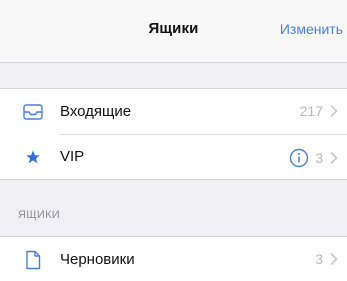  What do you see at coordinates (327, 259) in the screenshot?
I see `folder-accessory: 3` at bounding box center [327, 259].